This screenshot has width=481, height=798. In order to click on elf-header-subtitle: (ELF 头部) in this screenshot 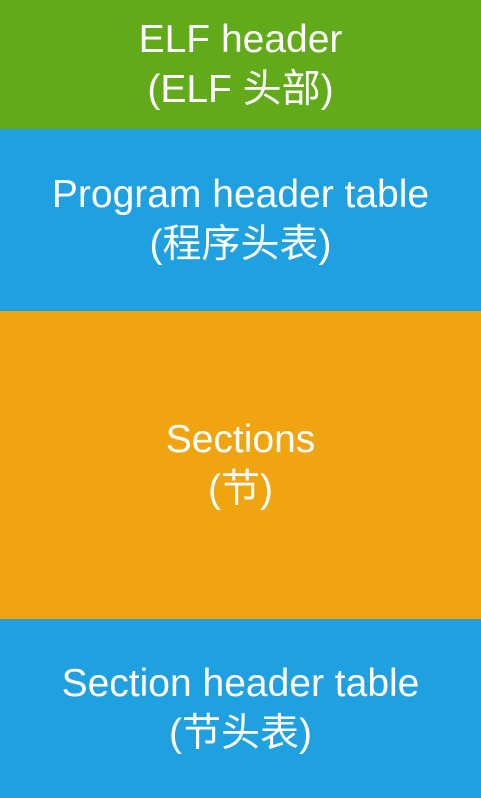, I will do `click(240, 89)`.